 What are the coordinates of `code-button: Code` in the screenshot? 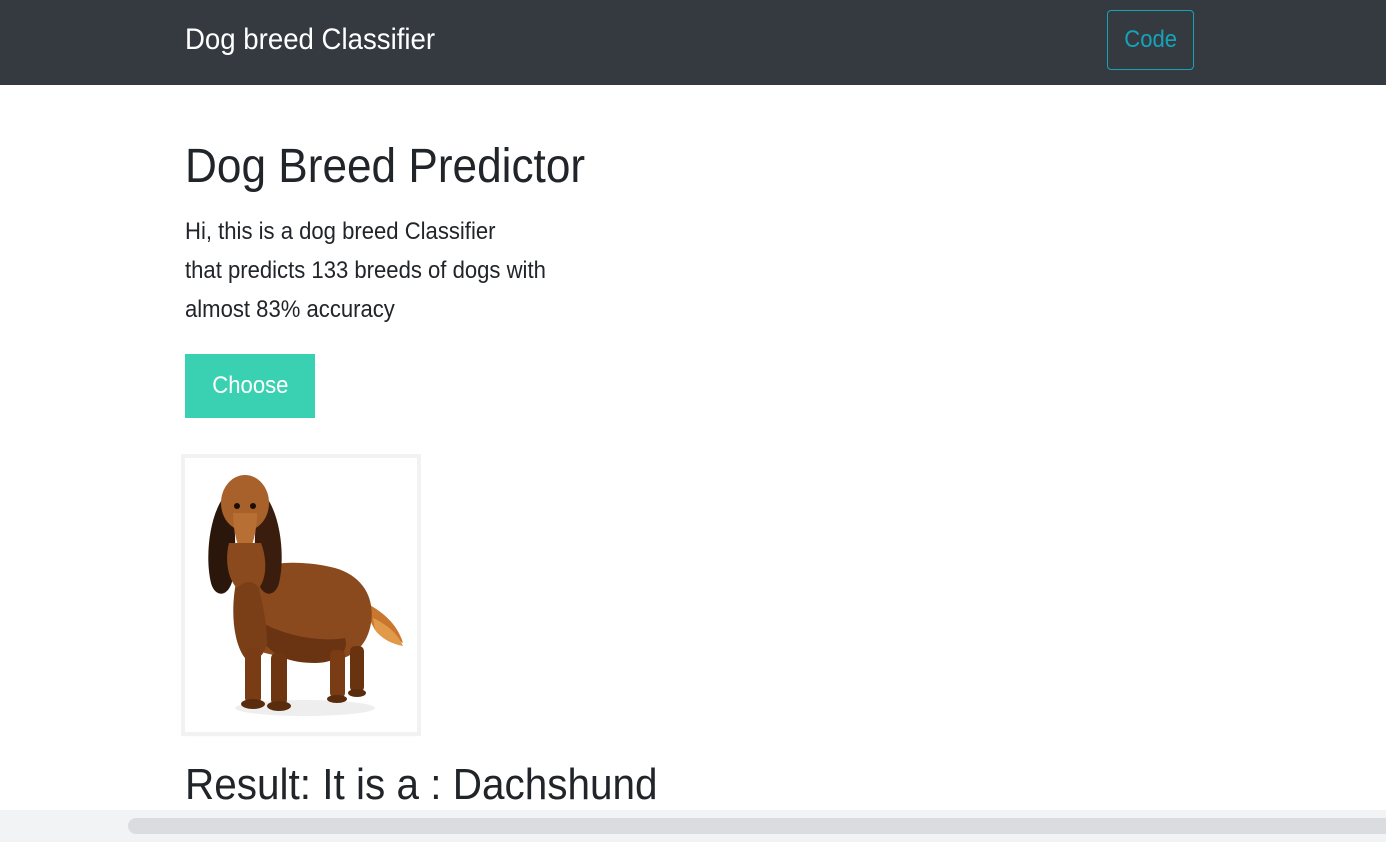 It's located at (1150, 40).